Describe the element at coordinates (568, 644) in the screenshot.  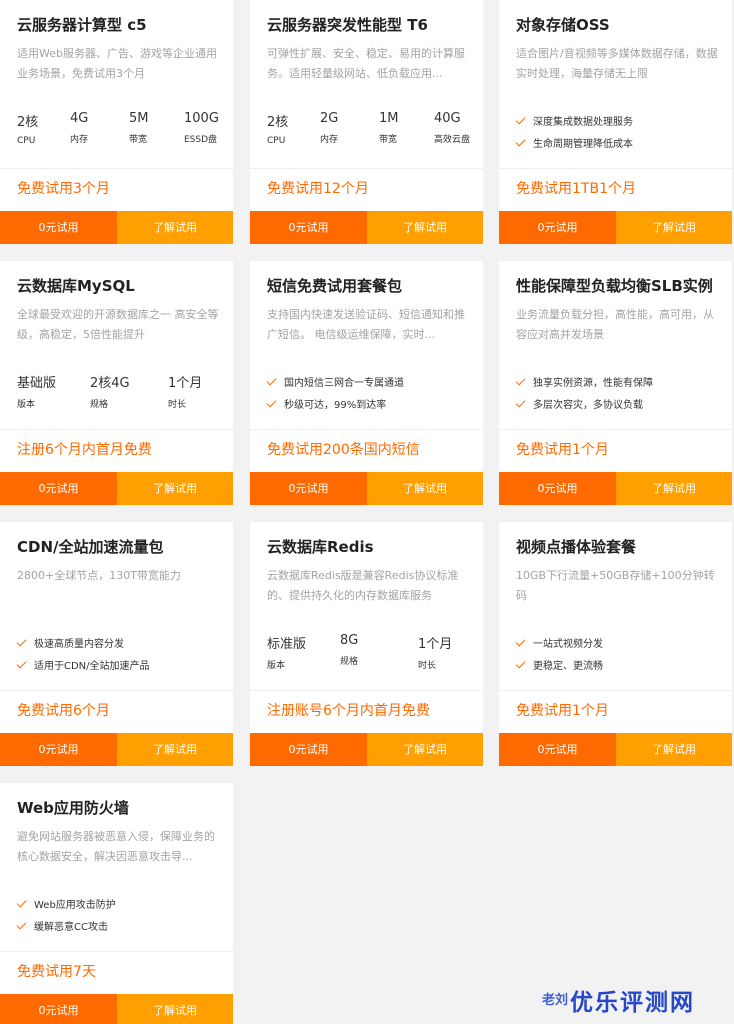
I see `feature-text: 一站式视频分发` at that location.